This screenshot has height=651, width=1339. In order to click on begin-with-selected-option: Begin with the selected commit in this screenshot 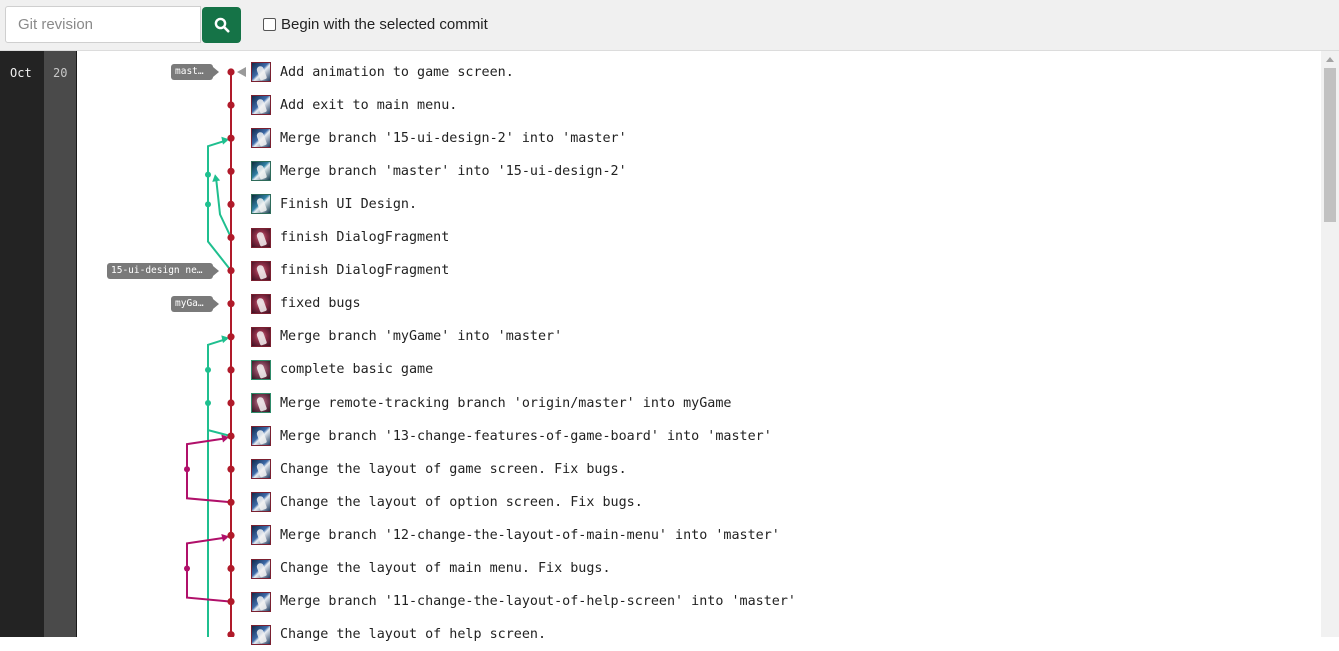, I will do `click(375, 24)`.